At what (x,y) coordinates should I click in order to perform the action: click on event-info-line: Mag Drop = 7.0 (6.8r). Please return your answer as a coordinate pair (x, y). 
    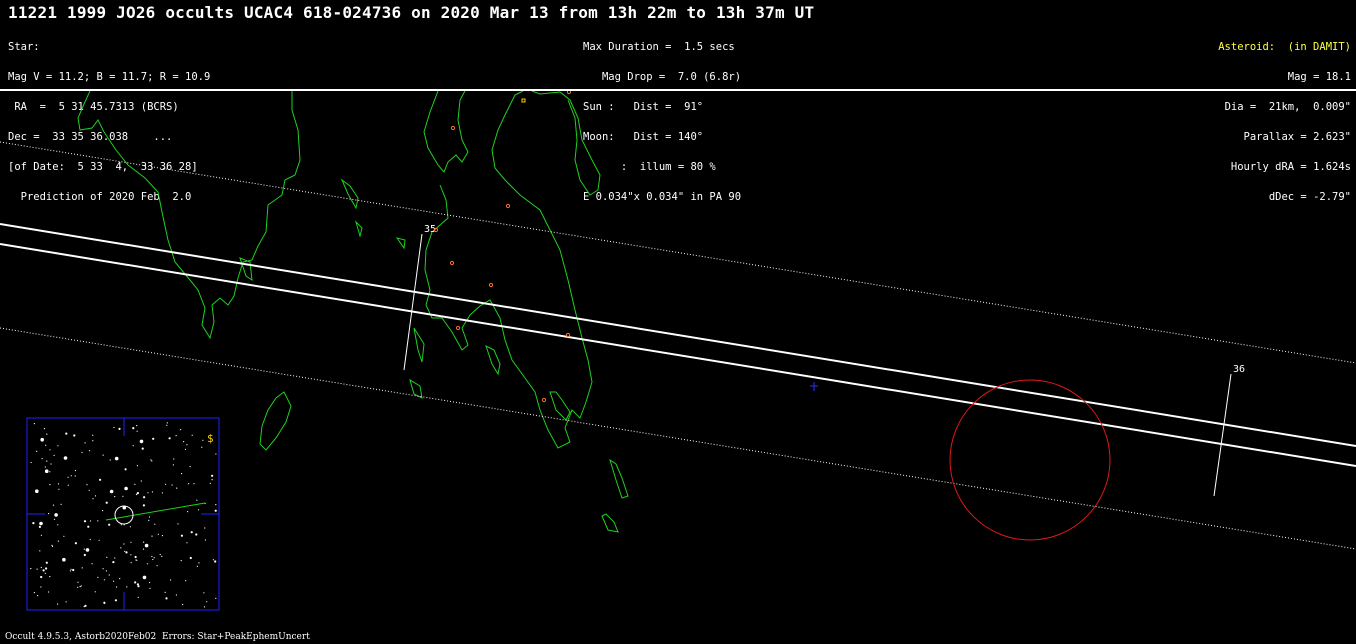
    Looking at the image, I should click on (662, 77).